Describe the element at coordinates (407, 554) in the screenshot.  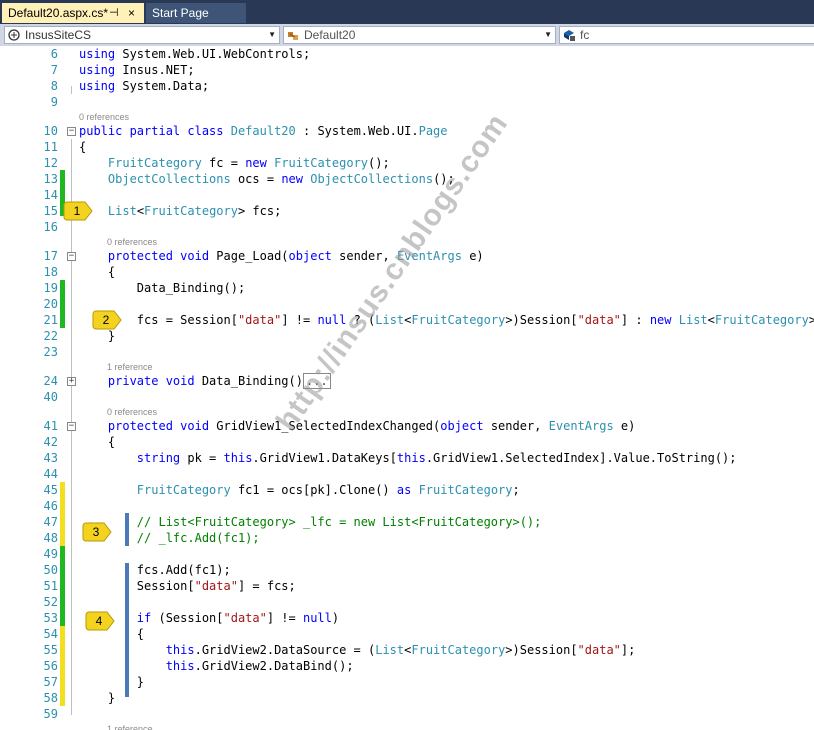
I see `code-line: 49` at that location.